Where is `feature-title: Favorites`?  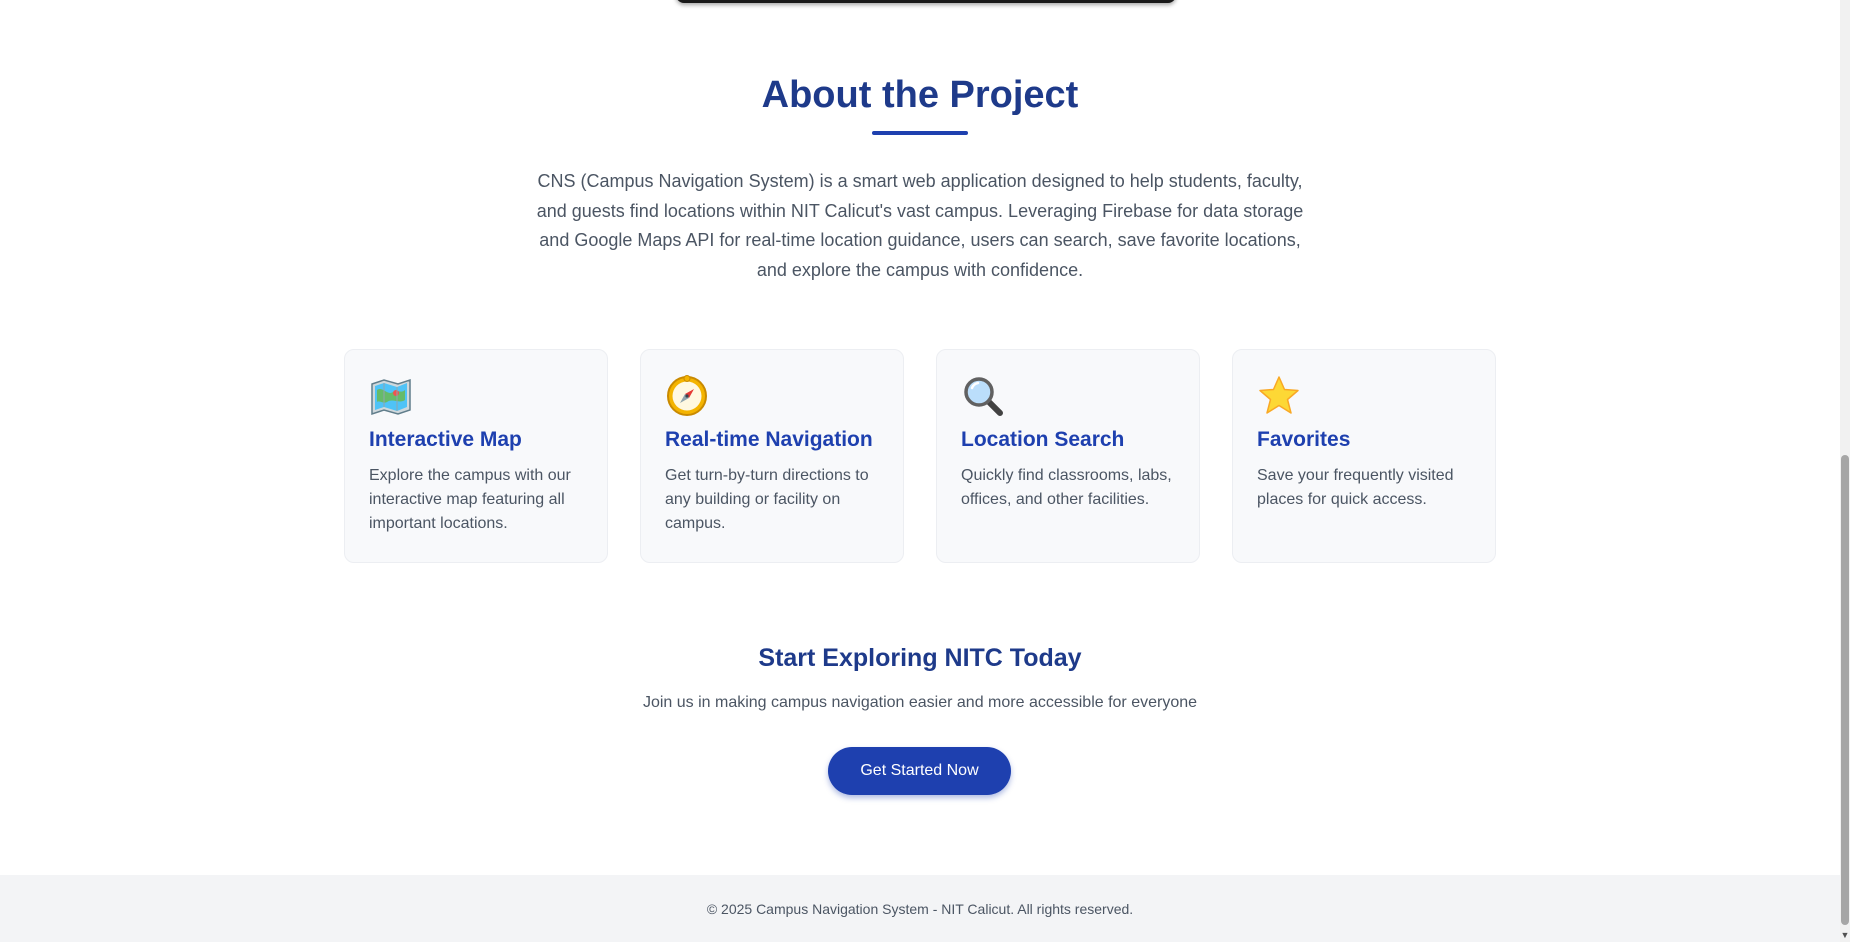
feature-title: Favorites is located at coordinates (1304, 439).